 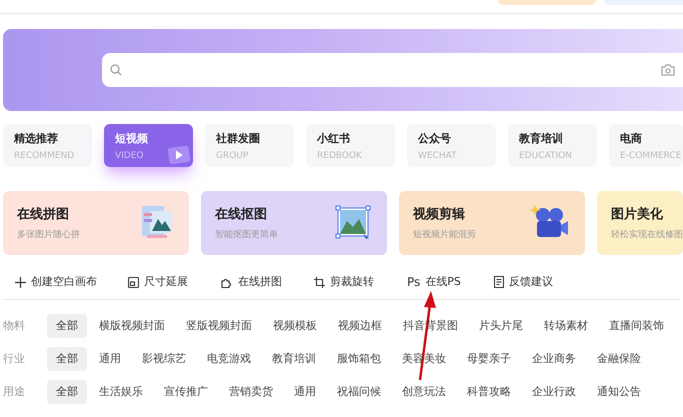 What do you see at coordinates (260, 282) in the screenshot?
I see `tool-label: 在线拼图` at bounding box center [260, 282].